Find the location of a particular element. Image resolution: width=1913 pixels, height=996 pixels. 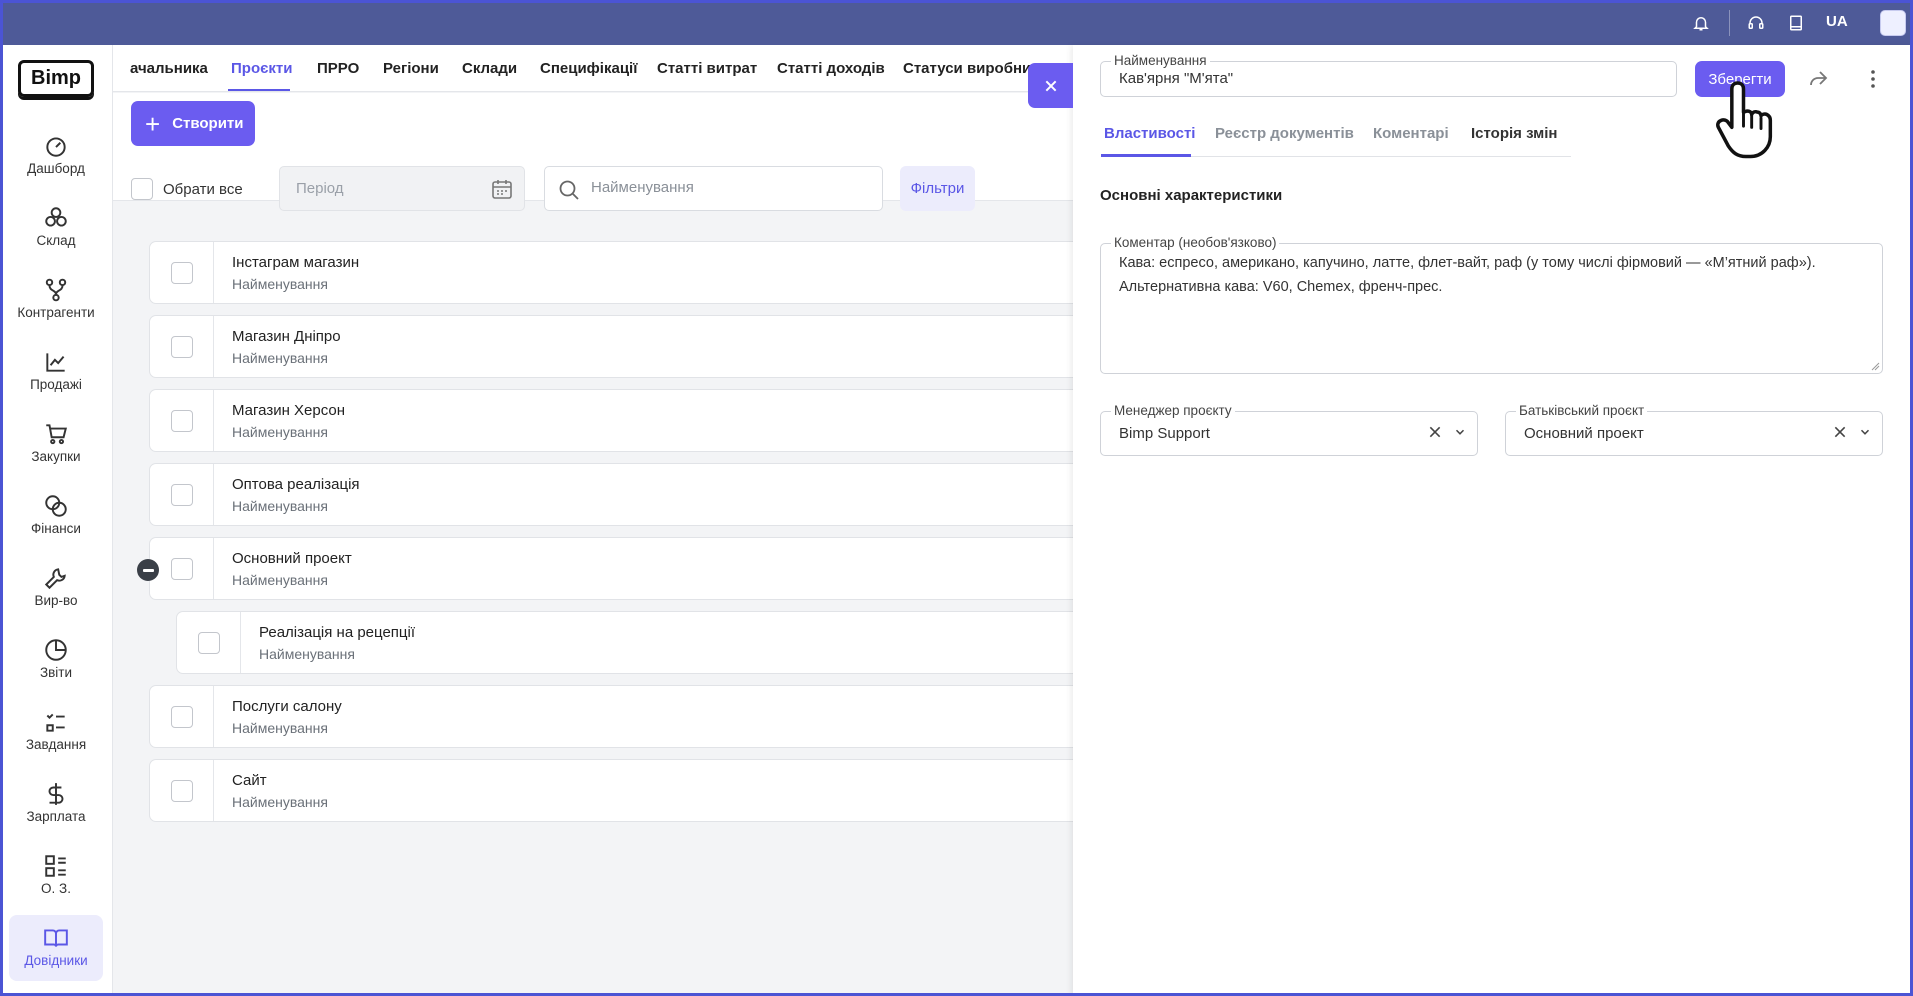

sidebar-item-label: Фінанси is located at coordinates (56, 528).